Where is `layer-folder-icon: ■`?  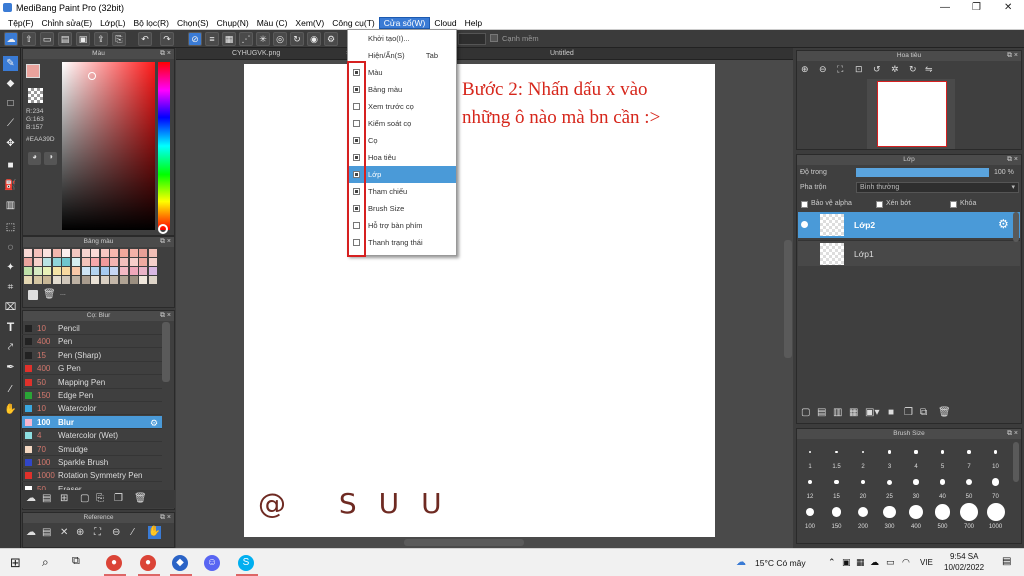
layer-folder-icon: ■ is located at coordinates (891, 412).